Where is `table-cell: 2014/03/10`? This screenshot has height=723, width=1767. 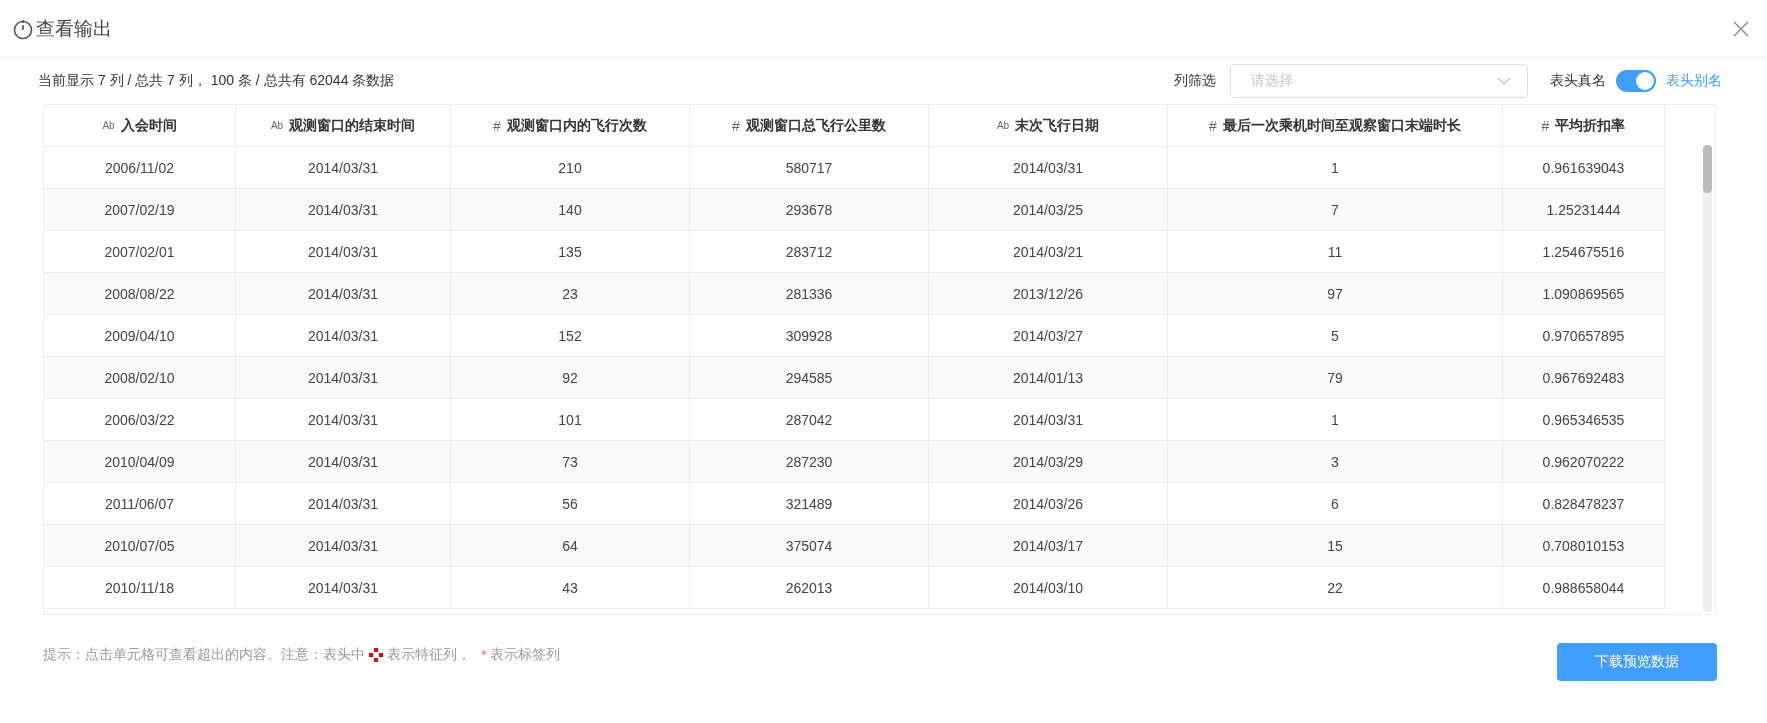
table-cell: 2014/03/10 is located at coordinates (1048, 588).